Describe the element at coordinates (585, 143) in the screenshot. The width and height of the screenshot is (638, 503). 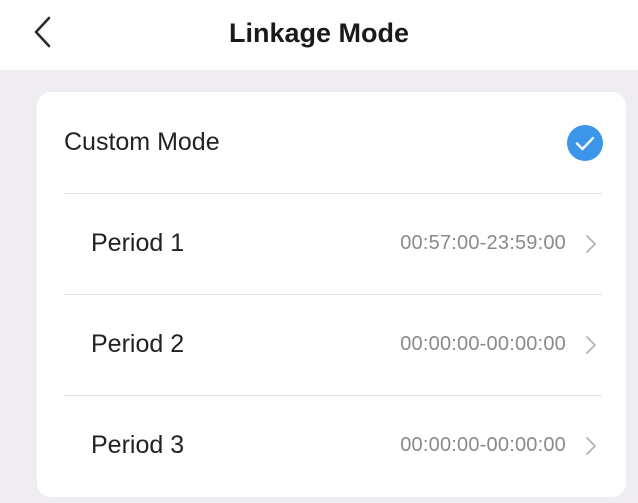
I see `check-circle-icon` at that location.